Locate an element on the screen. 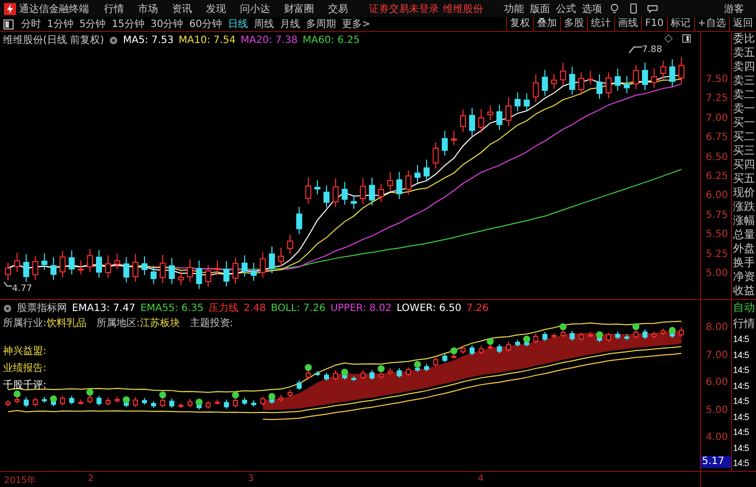 This screenshot has width=756, height=487. price-tick: 6.50 is located at coordinates (716, 157).